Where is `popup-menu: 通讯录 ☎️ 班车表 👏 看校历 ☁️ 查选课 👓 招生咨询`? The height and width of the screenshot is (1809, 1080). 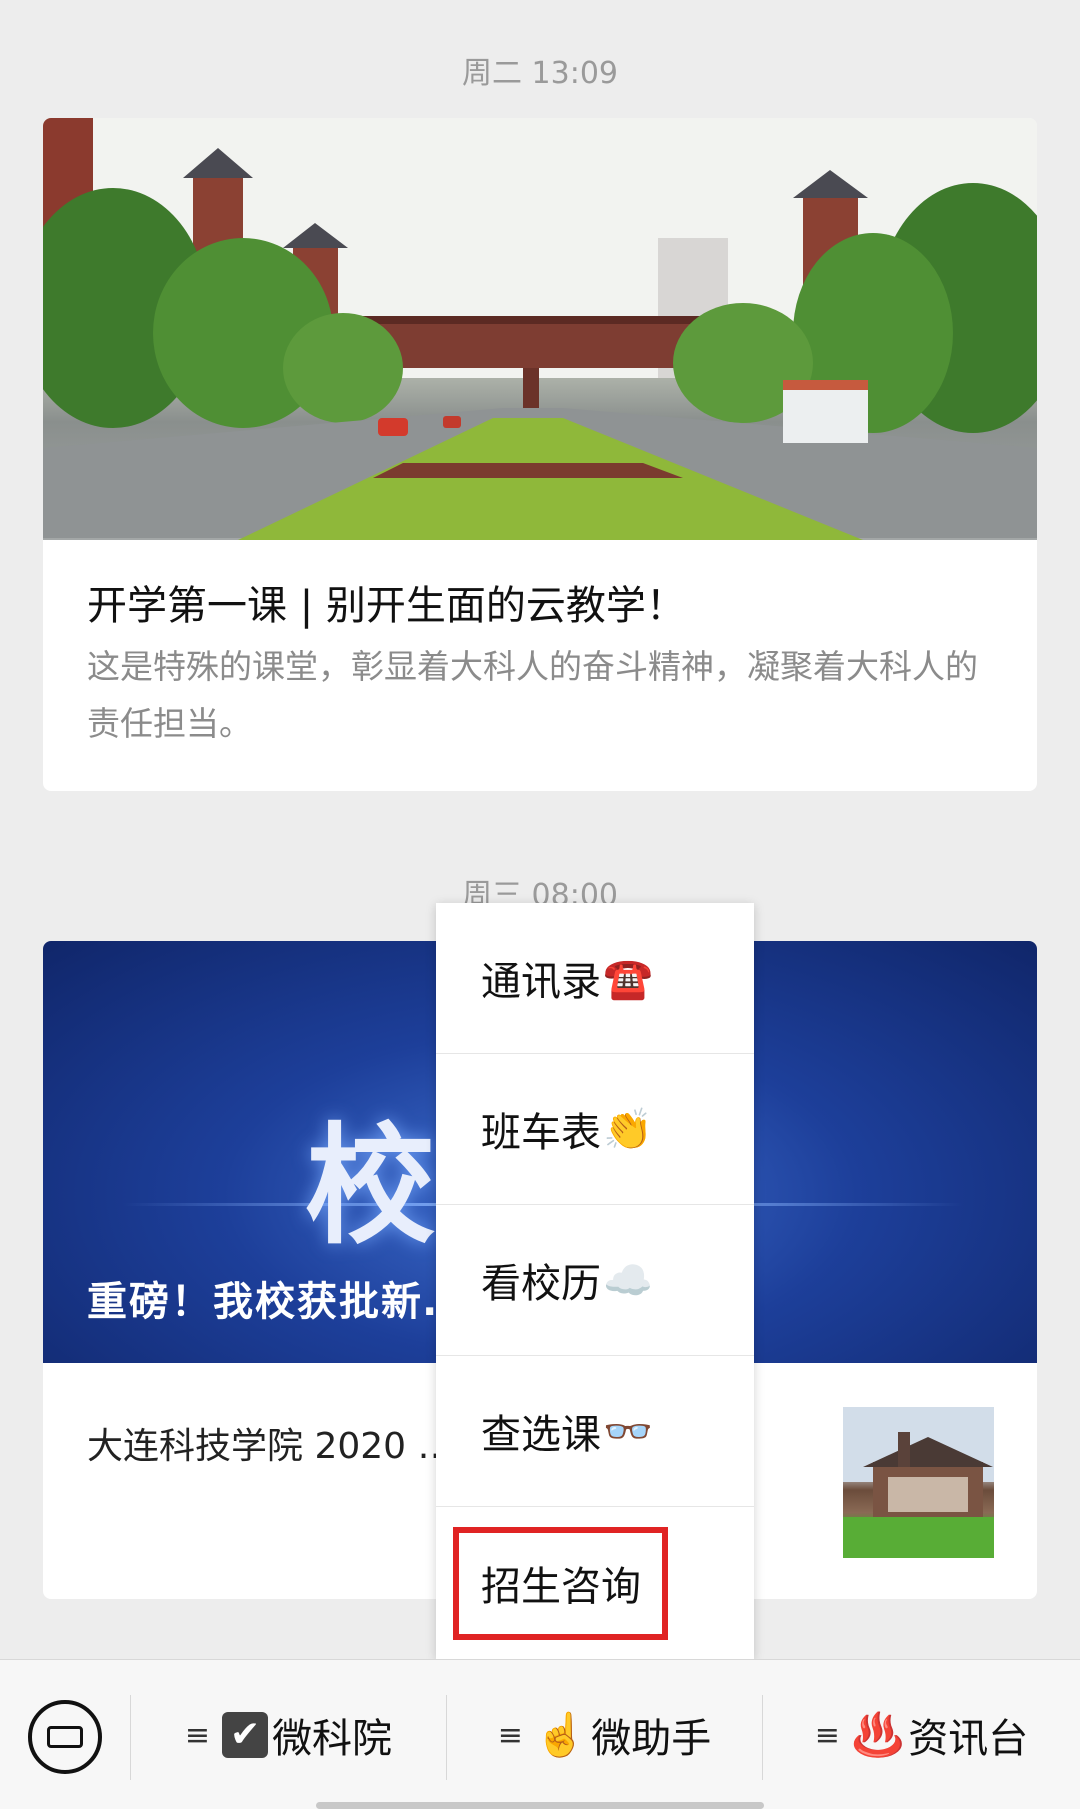 popup-menu: 通讯录 ☎️ 班车表 👏 看校历 ☁️ 查选课 👓 招生咨询 is located at coordinates (595, 1281).